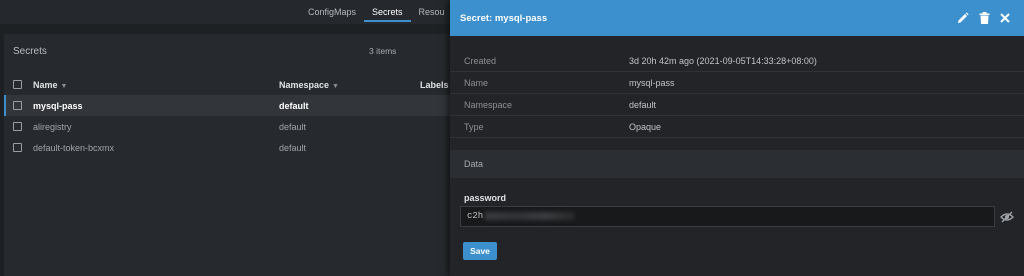  I want to click on password-field: c2h, so click(727, 216).